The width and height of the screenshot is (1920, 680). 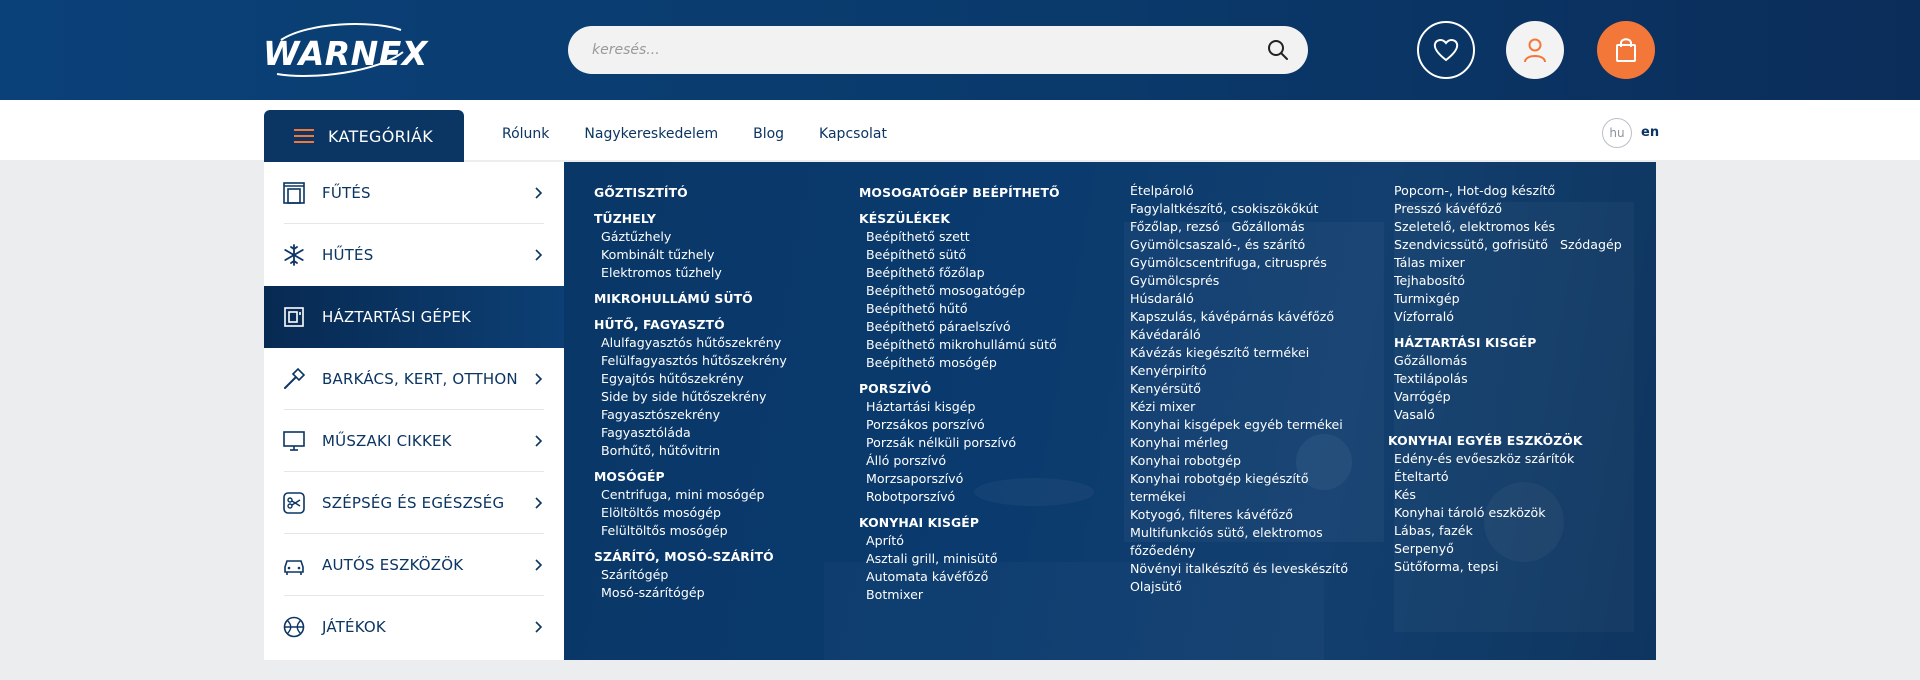 I want to click on menu-item: Szeletelő, elektromos kés, so click(x=1508, y=227).